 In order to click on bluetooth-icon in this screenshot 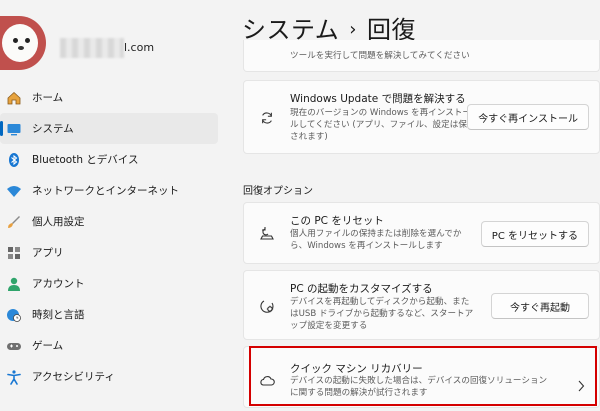, I will do `click(13, 159)`.